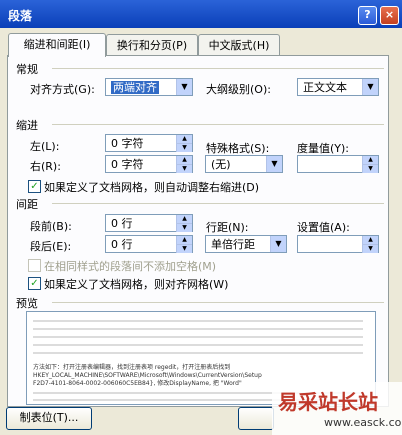 This screenshot has width=402, height=435. What do you see at coordinates (51, 226) in the screenshot?
I see `before-label: 段前(B):` at bounding box center [51, 226].